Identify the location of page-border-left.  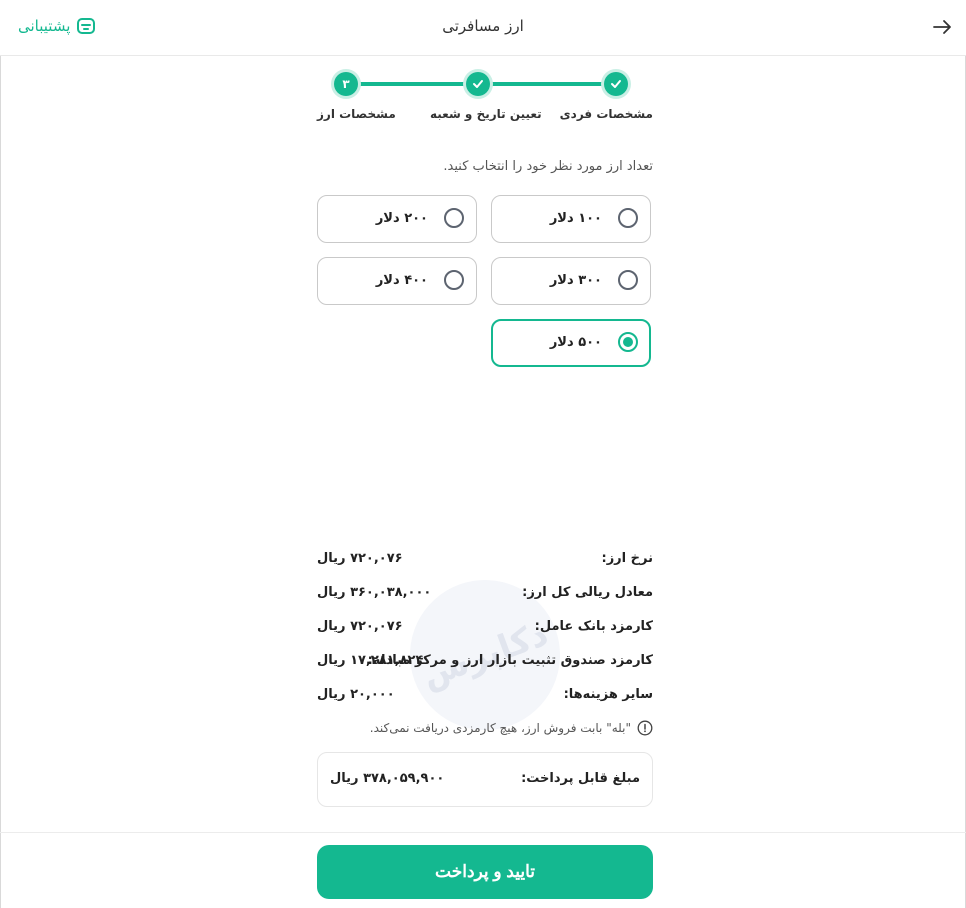
(0, 454).